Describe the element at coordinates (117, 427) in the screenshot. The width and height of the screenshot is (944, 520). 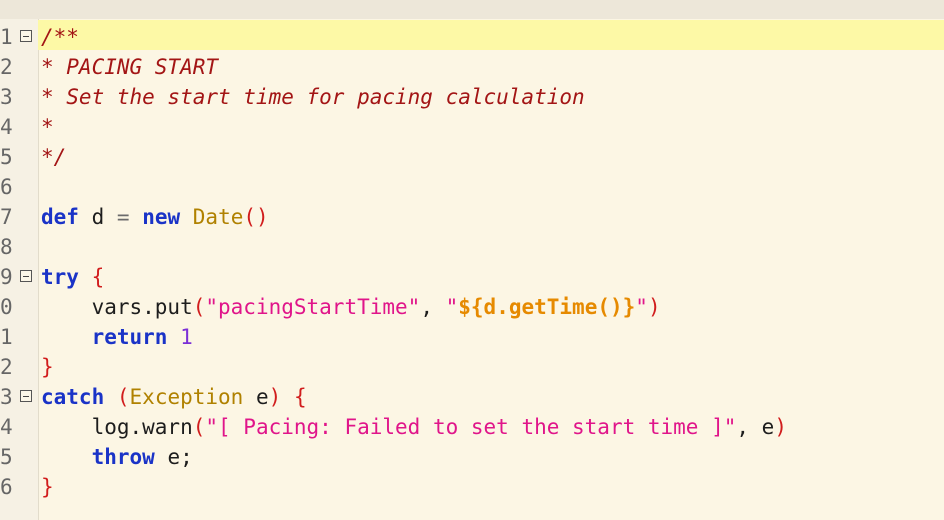
I see `code-token: log.warn` at that location.